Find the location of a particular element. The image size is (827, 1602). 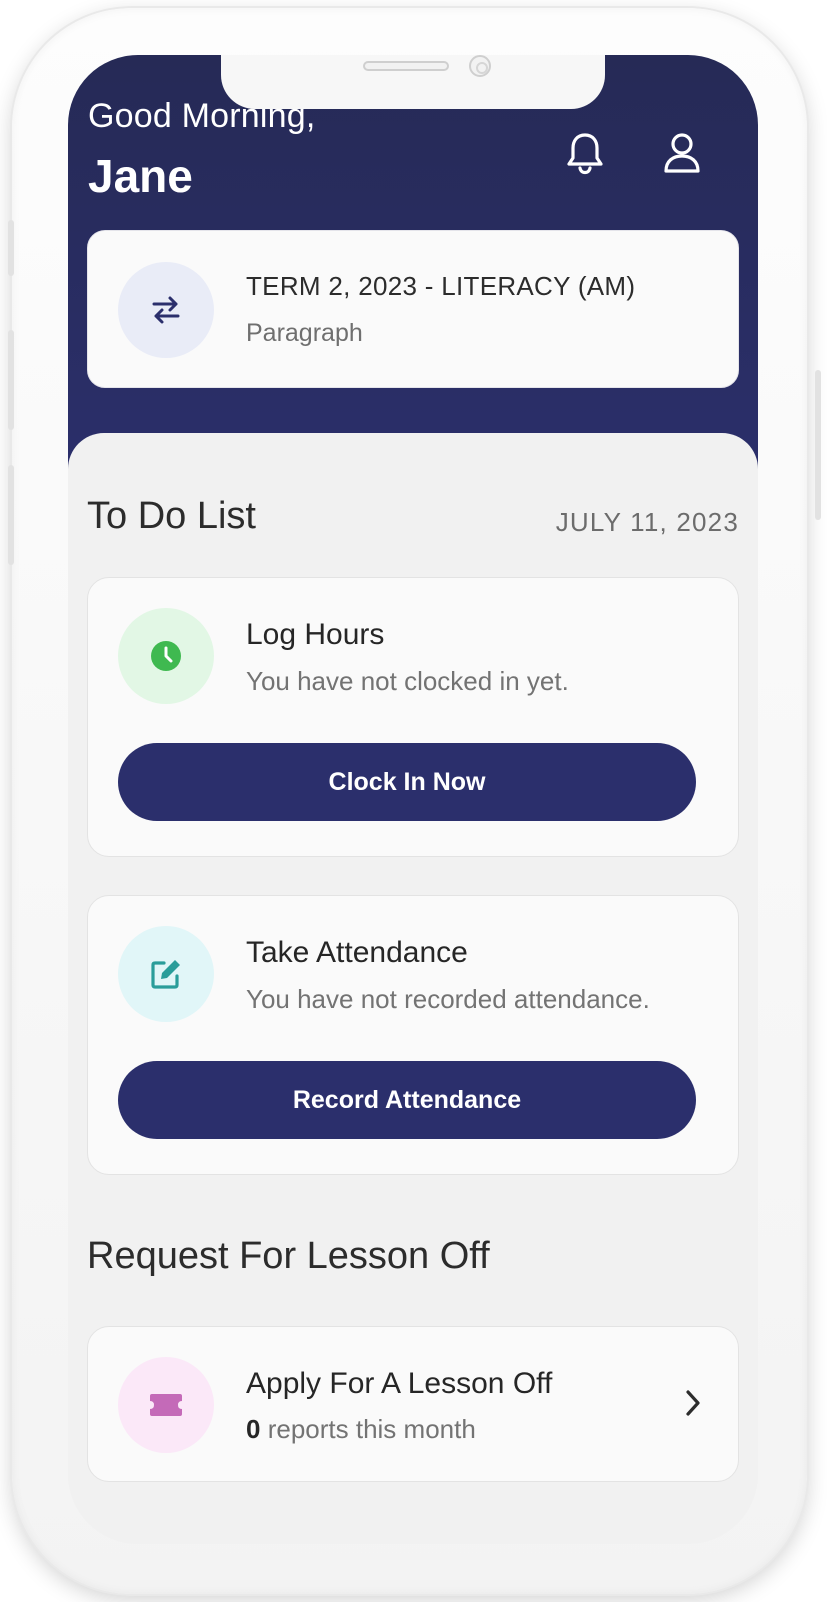

user-icon is located at coordinates (682, 153).